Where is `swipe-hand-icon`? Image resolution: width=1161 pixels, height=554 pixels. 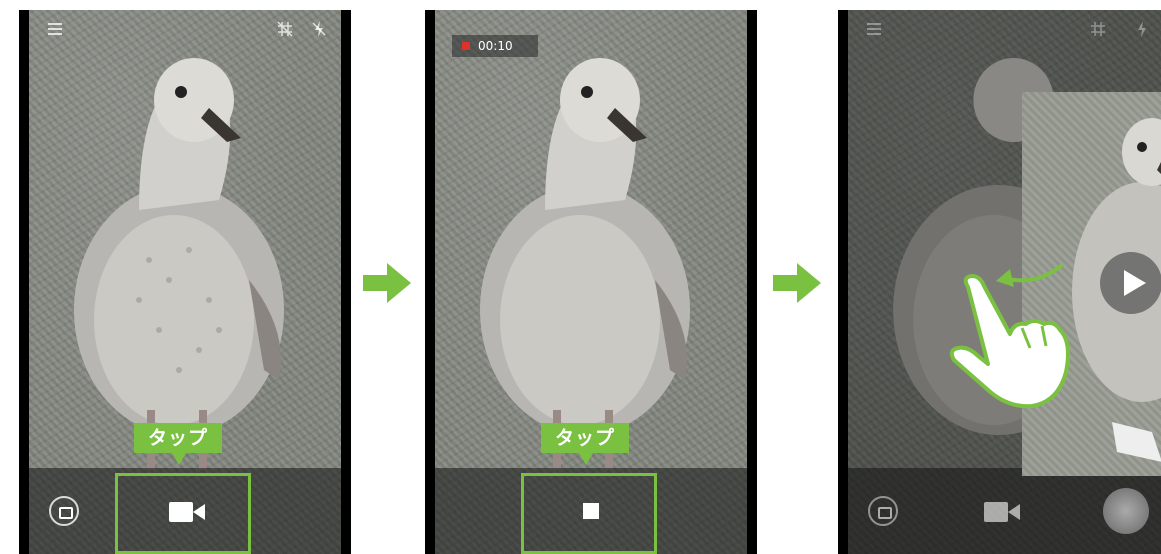 swipe-hand-icon is located at coordinates (1009, 341).